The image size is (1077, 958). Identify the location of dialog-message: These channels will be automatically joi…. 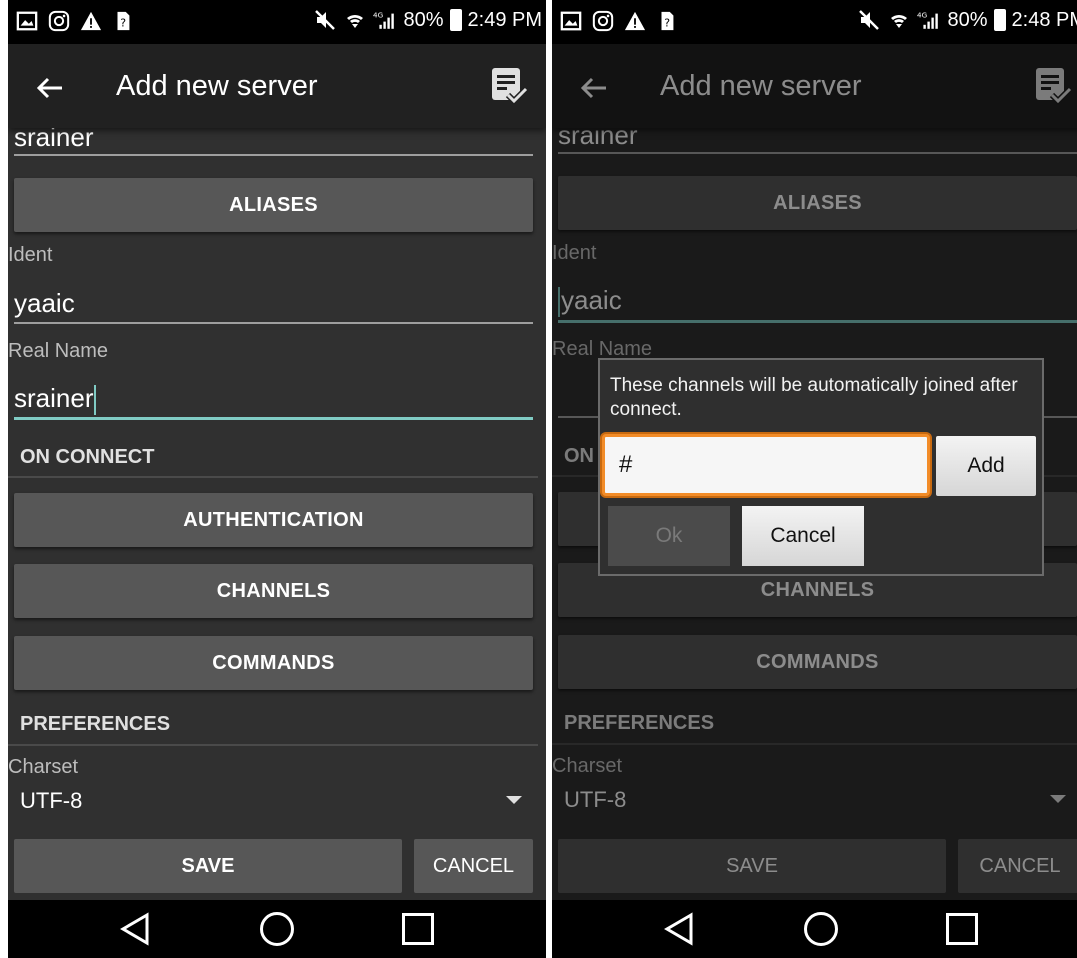
(814, 397).